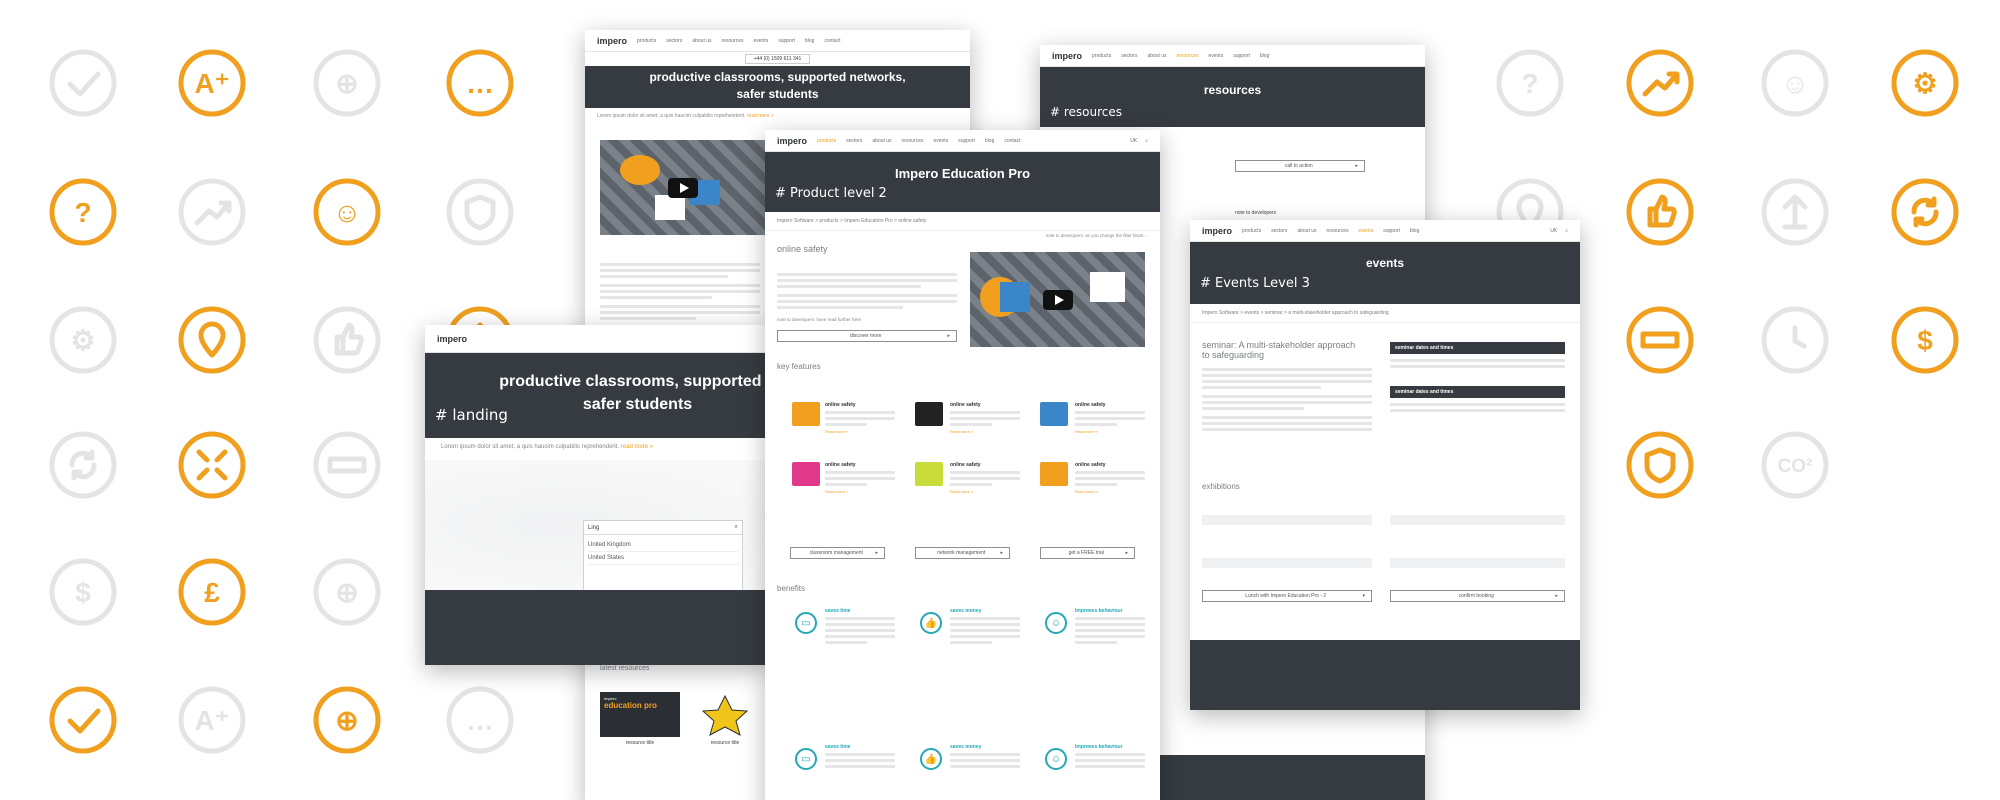 This screenshot has width=2000, height=800. What do you see at coordinates (837, 553) in the screenshot?
I see `classroom-management-button: classroom management ▸` at bounding box center [837, 553].